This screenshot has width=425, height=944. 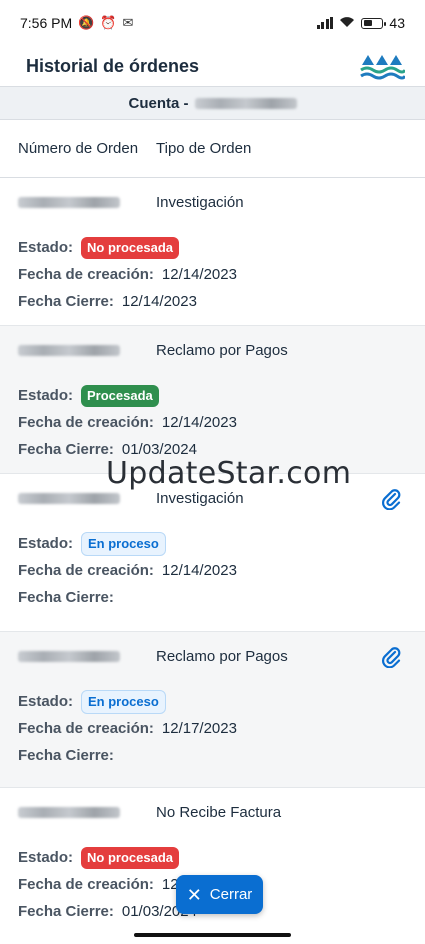 What do you see at coordinates (194, 894) in the screenshot?
I see `close-icon: ✕` at bounding box center [194, 894].